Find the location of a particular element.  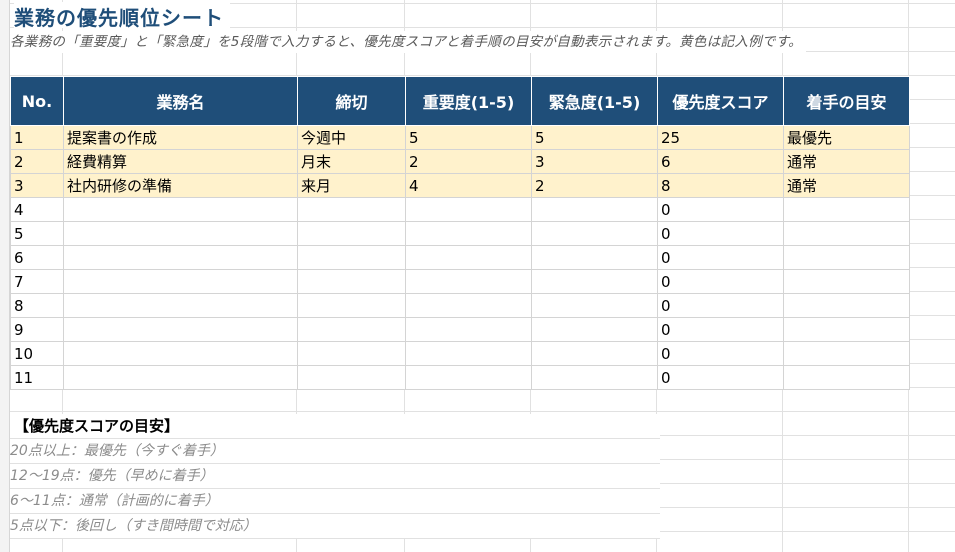

header-deadline: 締切 is located at coordinates (351, 101).